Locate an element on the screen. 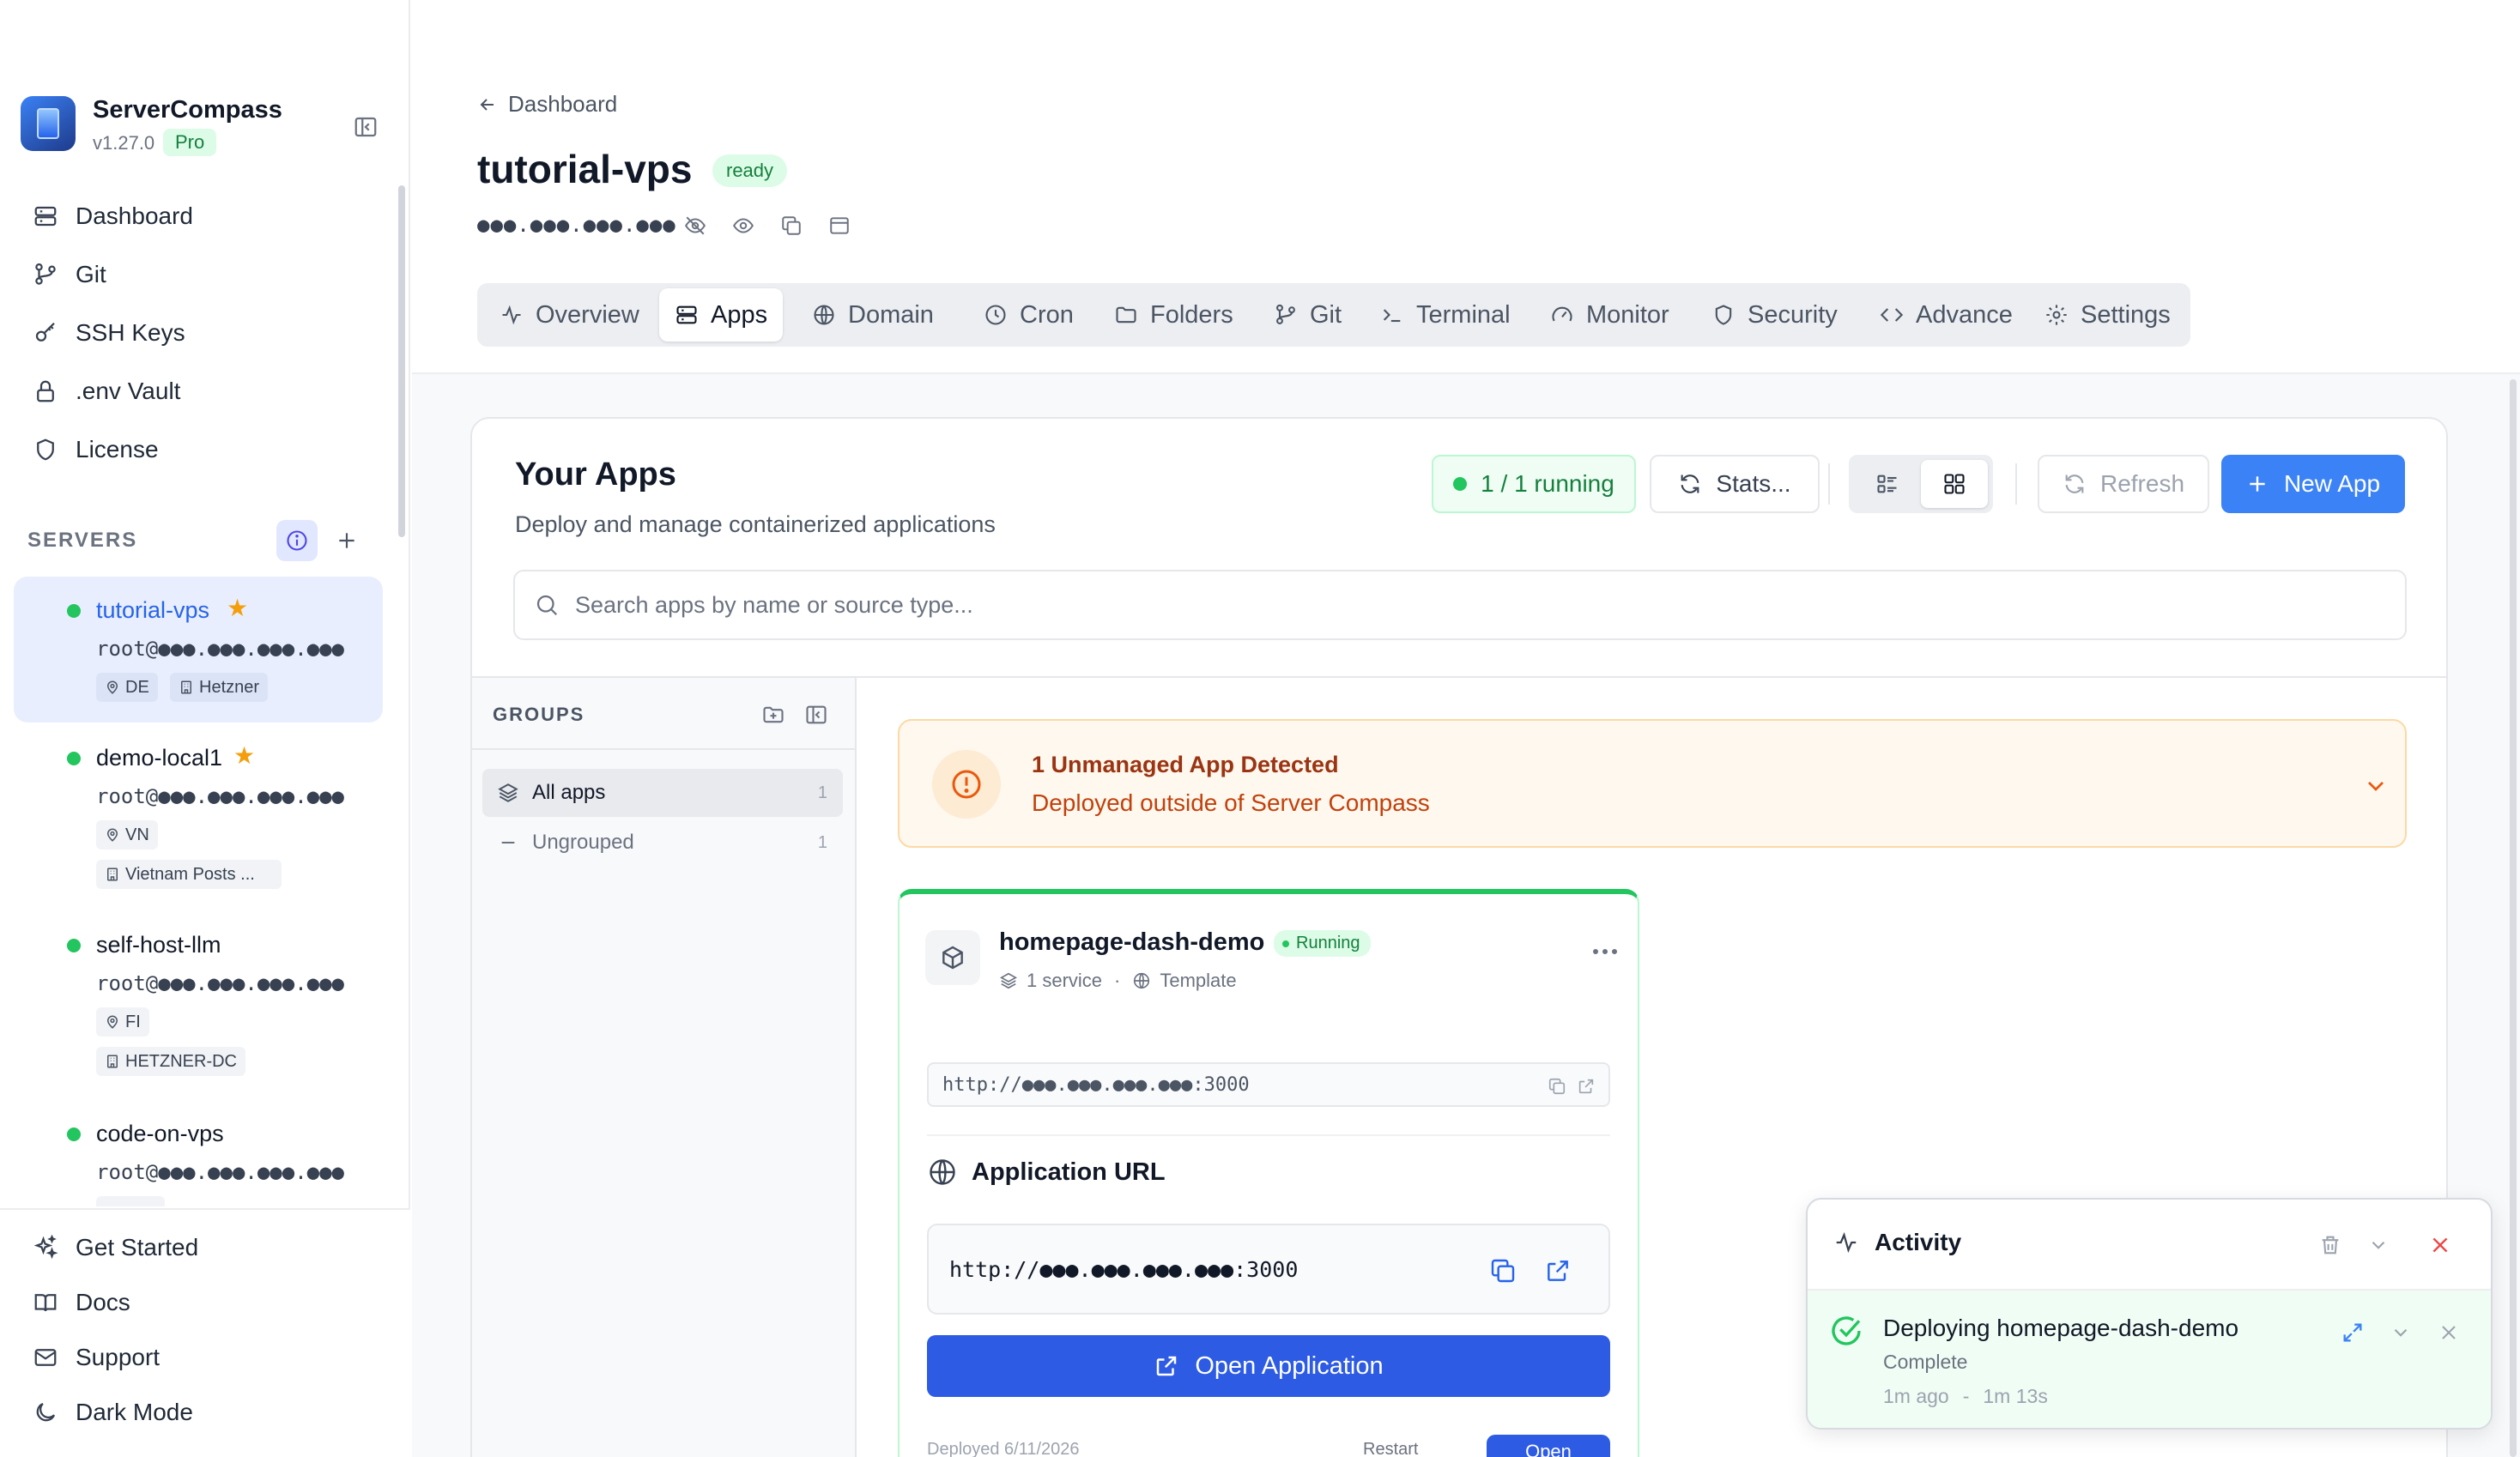 The image size is (2520, 1457). list-view-icon is located at coordinates (1888, 484).